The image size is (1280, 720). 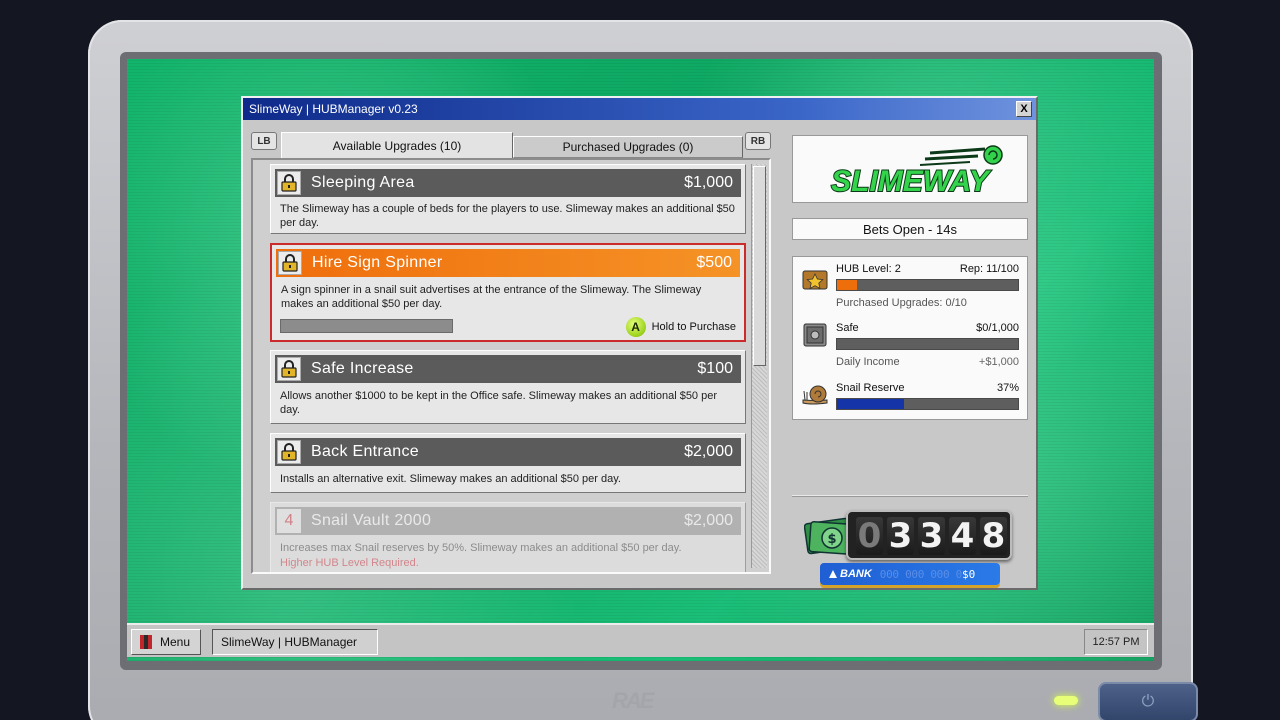 I want to click on upgrade-name: Hire Sign Spinner, so click(x=377, y=262).